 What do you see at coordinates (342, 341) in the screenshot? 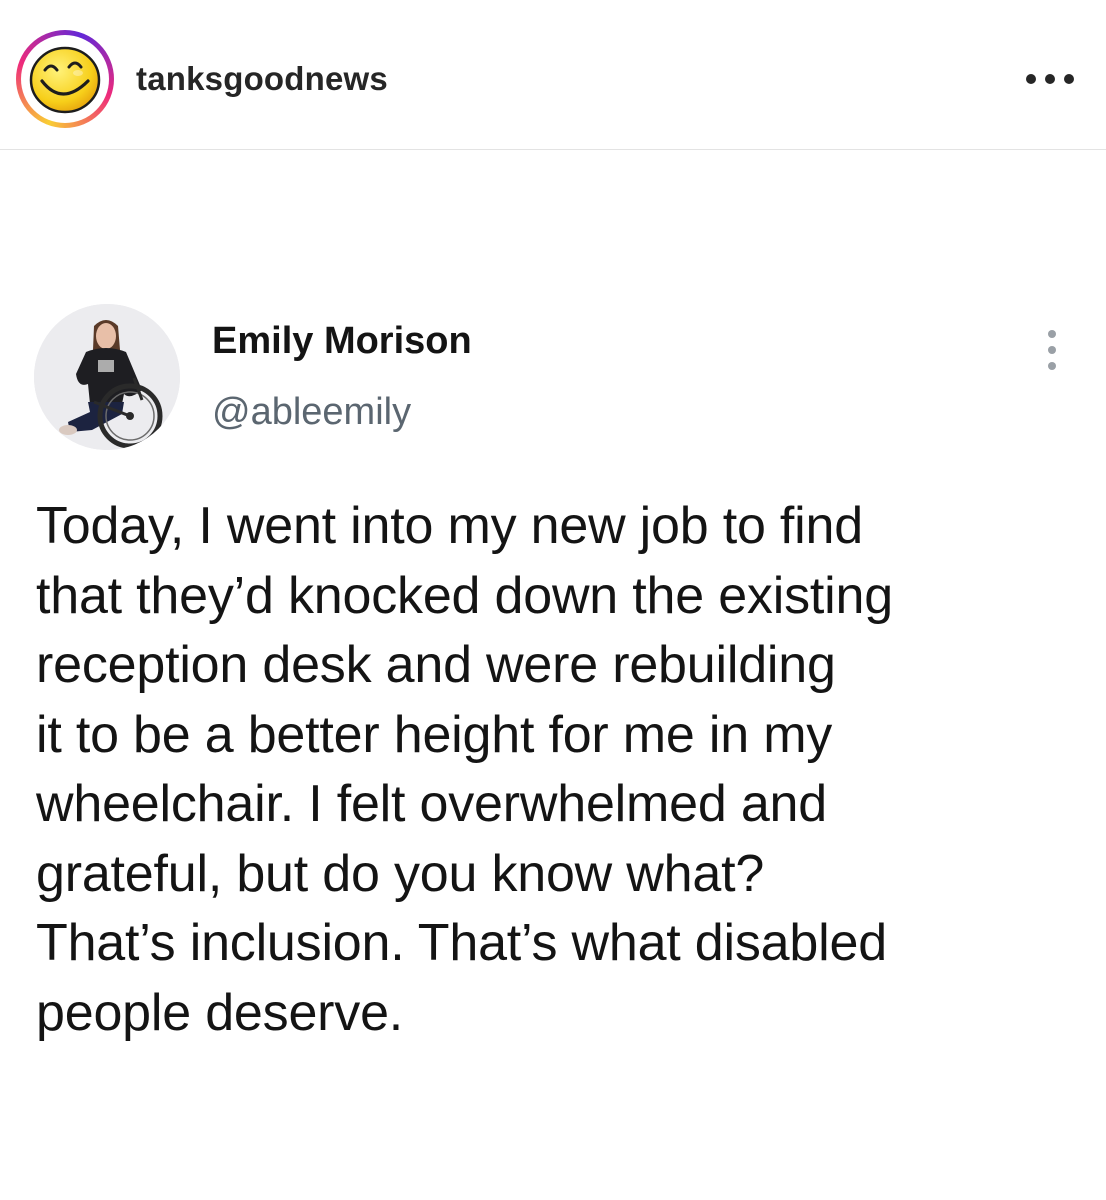
I see `tweet-author-name: Emily Morison` at bounding box center [342, 341].